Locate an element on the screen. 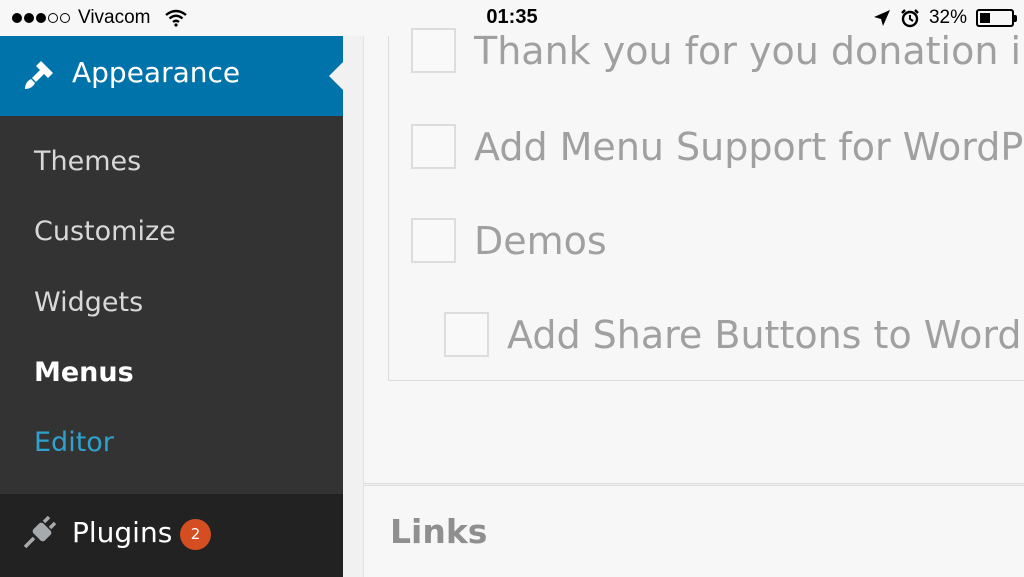 The width and height of the screenshot is (1024, 577). submenu-item-menus: Menus is located at coordinates (84, 372).